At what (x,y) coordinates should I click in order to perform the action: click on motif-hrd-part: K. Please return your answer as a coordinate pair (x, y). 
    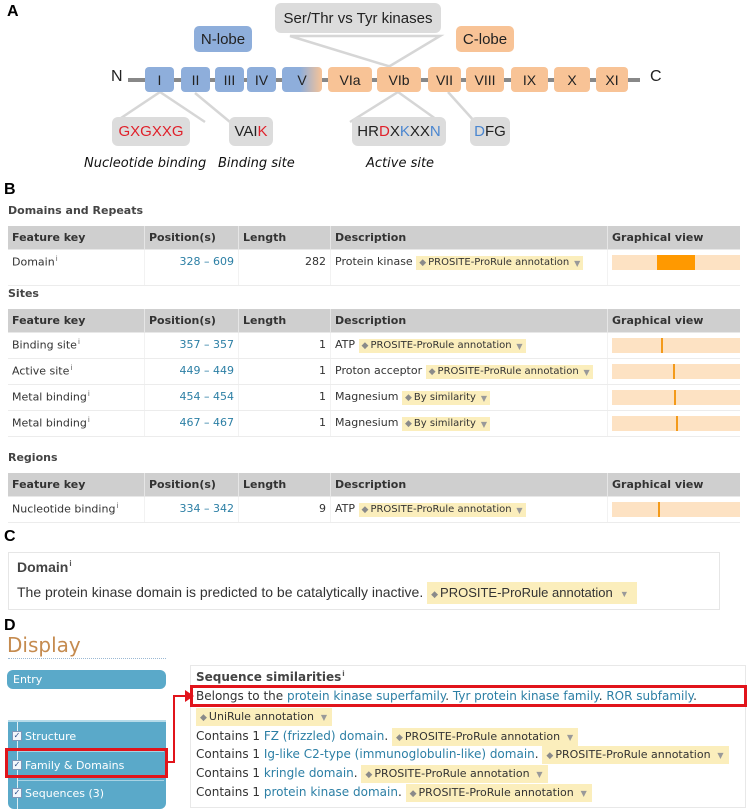
    Looking at the image, I should click on (404, 131).